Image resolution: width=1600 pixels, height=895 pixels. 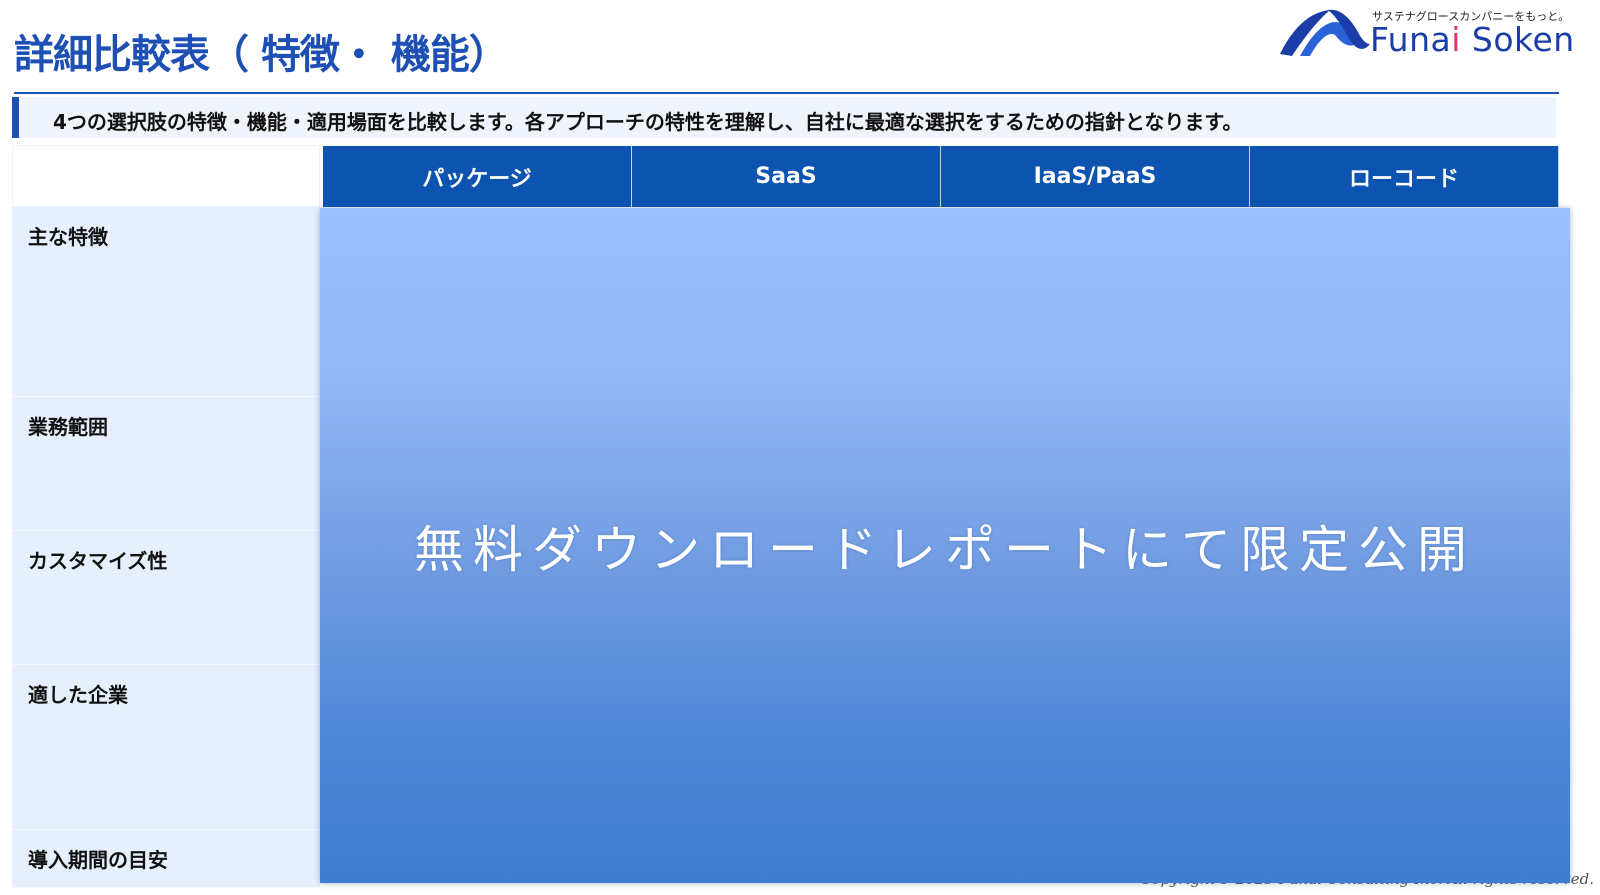 I want to click on row-label-text: 適した企業, so click(x=78, y=695).